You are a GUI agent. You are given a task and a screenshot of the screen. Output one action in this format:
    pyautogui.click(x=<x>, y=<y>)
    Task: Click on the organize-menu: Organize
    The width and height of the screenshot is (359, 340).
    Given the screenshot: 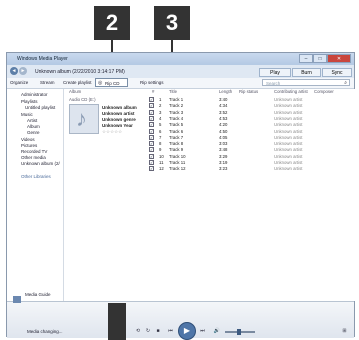 What is the action you would take?
    pyautogui.click(x=19, y=82)
    